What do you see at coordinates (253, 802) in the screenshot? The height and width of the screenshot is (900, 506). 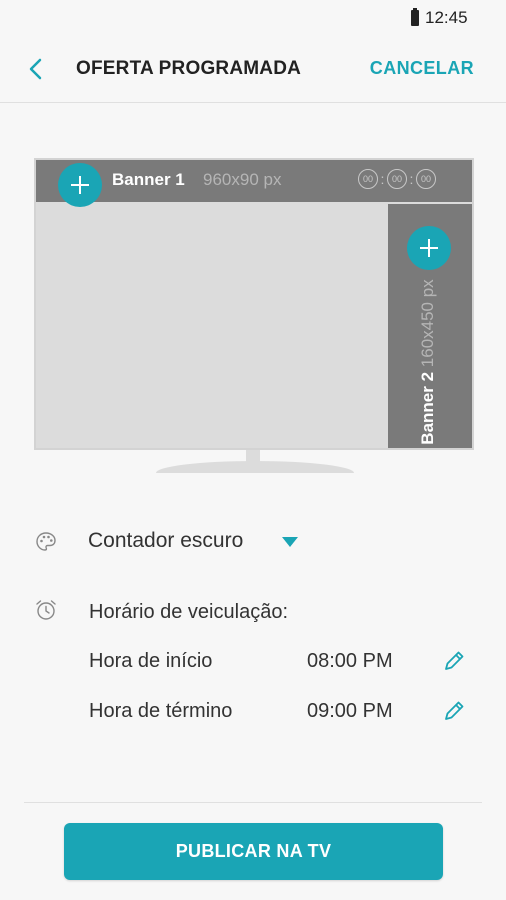 I see `divider` at bounding box center [253, 802].